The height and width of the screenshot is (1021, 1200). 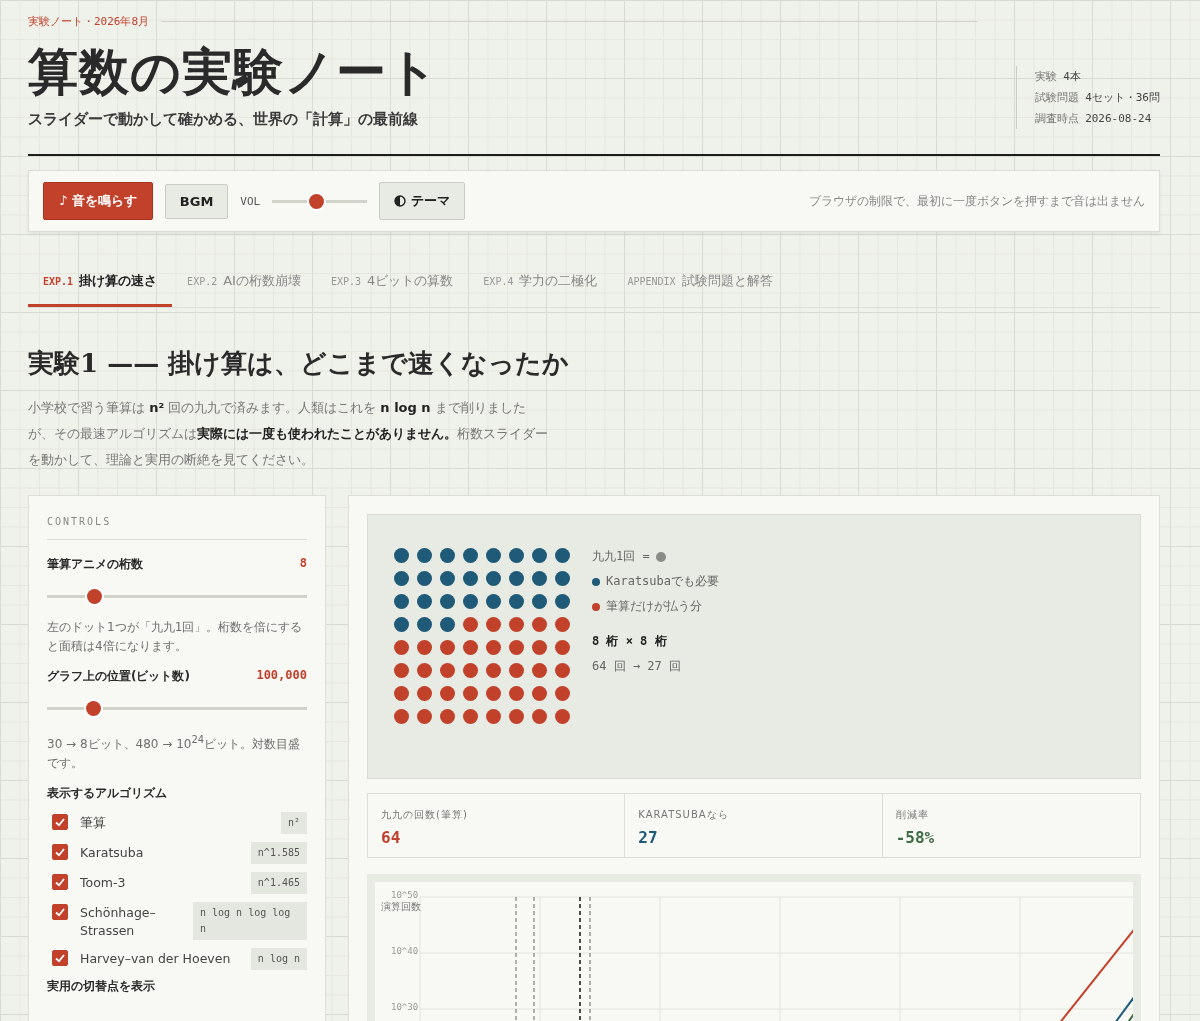 I want to click on meta-label: 実験, so click(x=1046, y=76).